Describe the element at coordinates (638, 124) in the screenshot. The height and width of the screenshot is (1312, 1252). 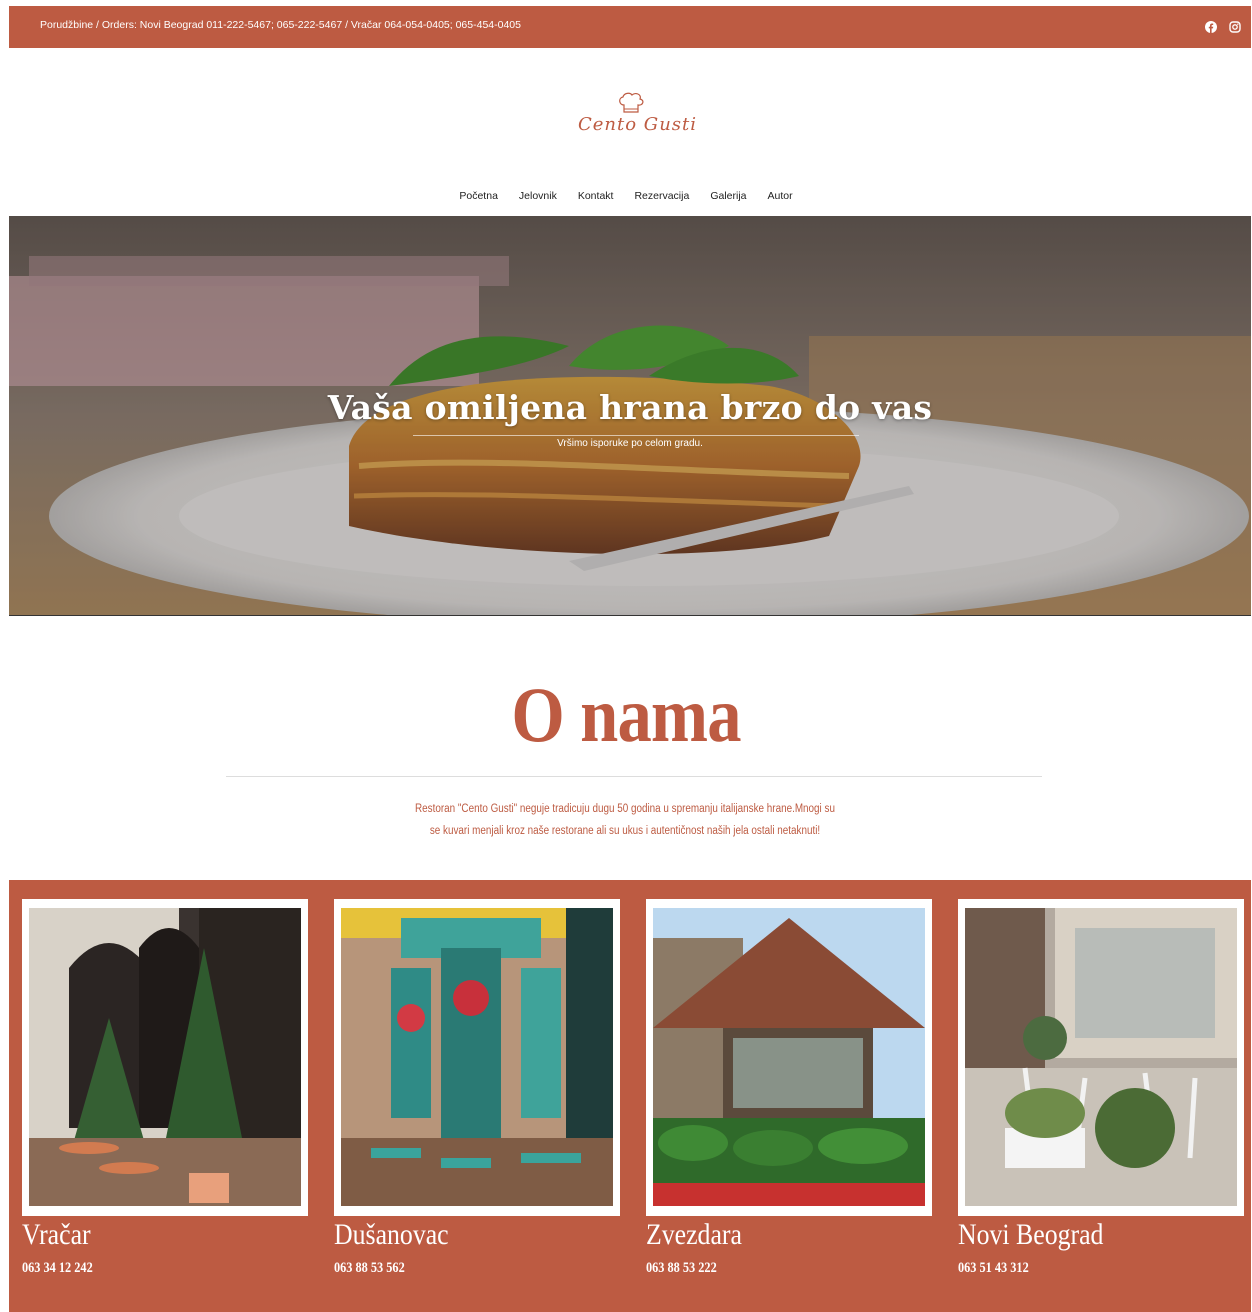
I see `logo-text: Cento Gusti` at that location.